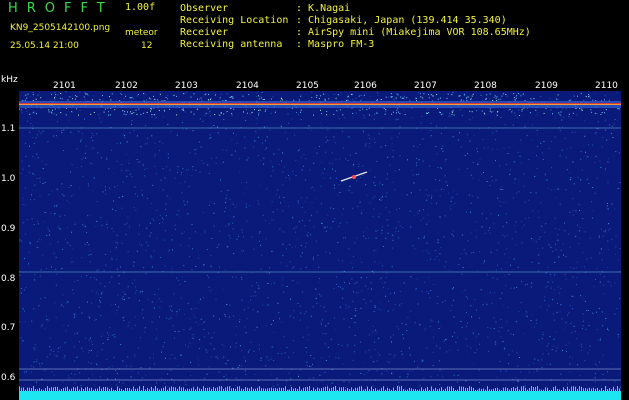  Describe the element at coordinates (44, 46) in the screenshot. I see `file-datetime: 25.05.14 21:00` at that location.